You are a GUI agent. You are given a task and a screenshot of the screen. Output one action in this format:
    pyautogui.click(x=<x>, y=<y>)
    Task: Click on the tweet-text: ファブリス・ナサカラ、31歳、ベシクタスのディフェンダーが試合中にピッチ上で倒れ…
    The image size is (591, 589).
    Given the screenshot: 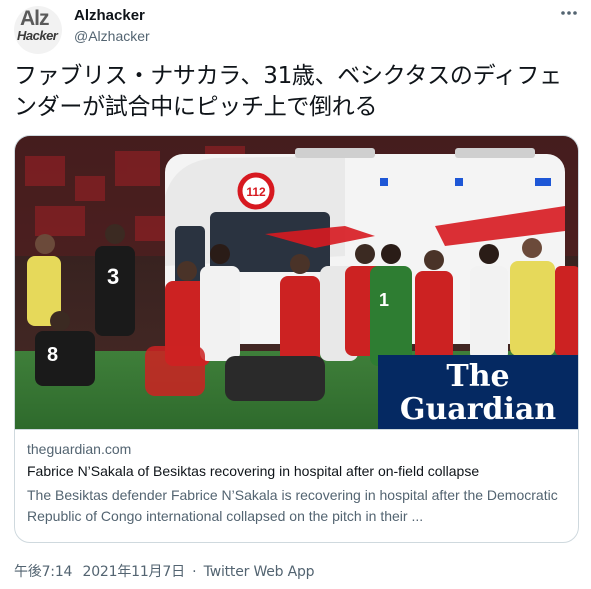 What is the action you would take?
    pyautogui.click(x=288, y=91)
    